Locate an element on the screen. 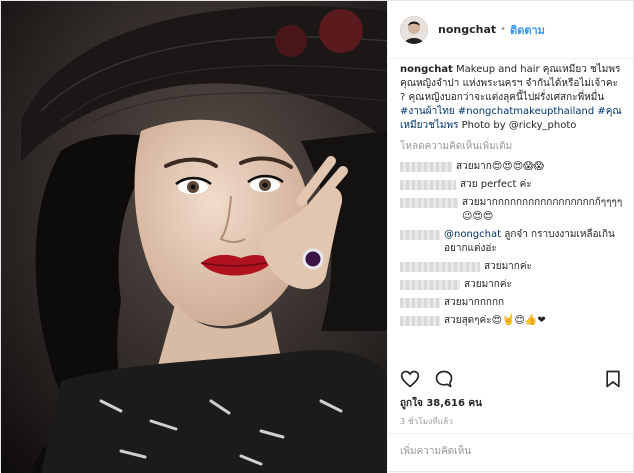 The width and height of the screenshot is (634, 473). comment-item: สวยสุดๆค่ะ😍🤘😊👍❤ is located at coordinates (512, 321).